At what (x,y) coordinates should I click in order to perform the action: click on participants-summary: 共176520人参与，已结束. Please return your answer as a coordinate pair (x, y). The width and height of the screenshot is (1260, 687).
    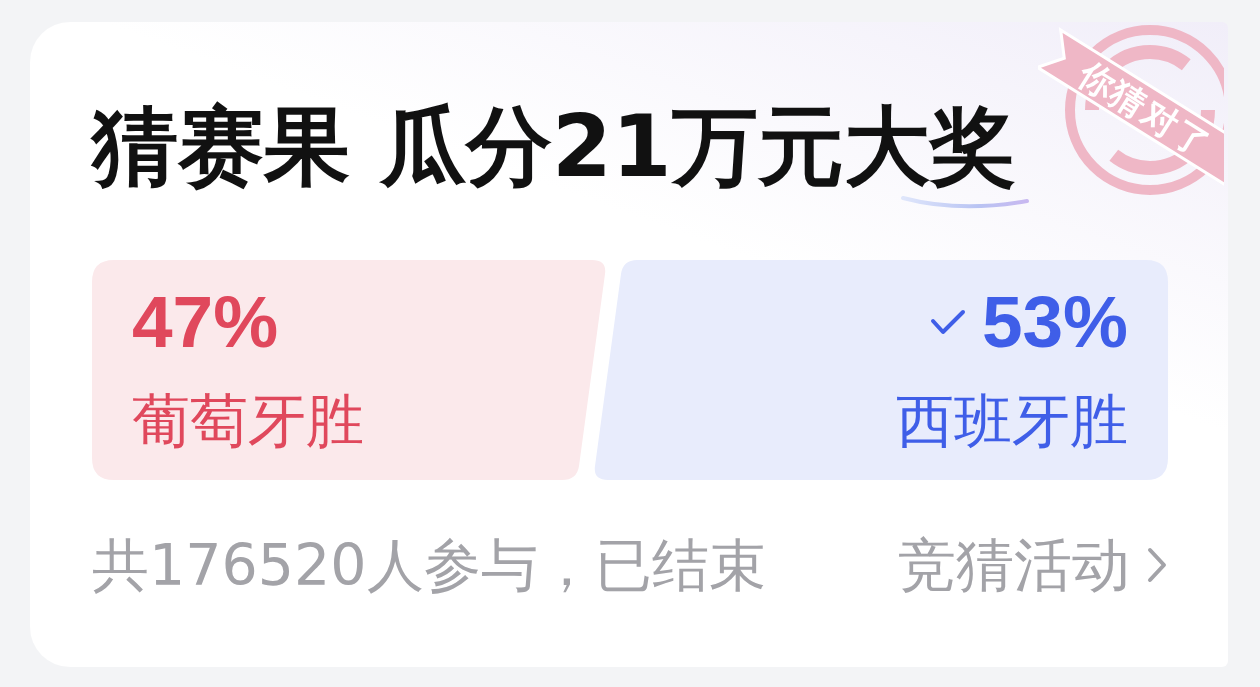
    Looking at the image, I should click on (429, 565).